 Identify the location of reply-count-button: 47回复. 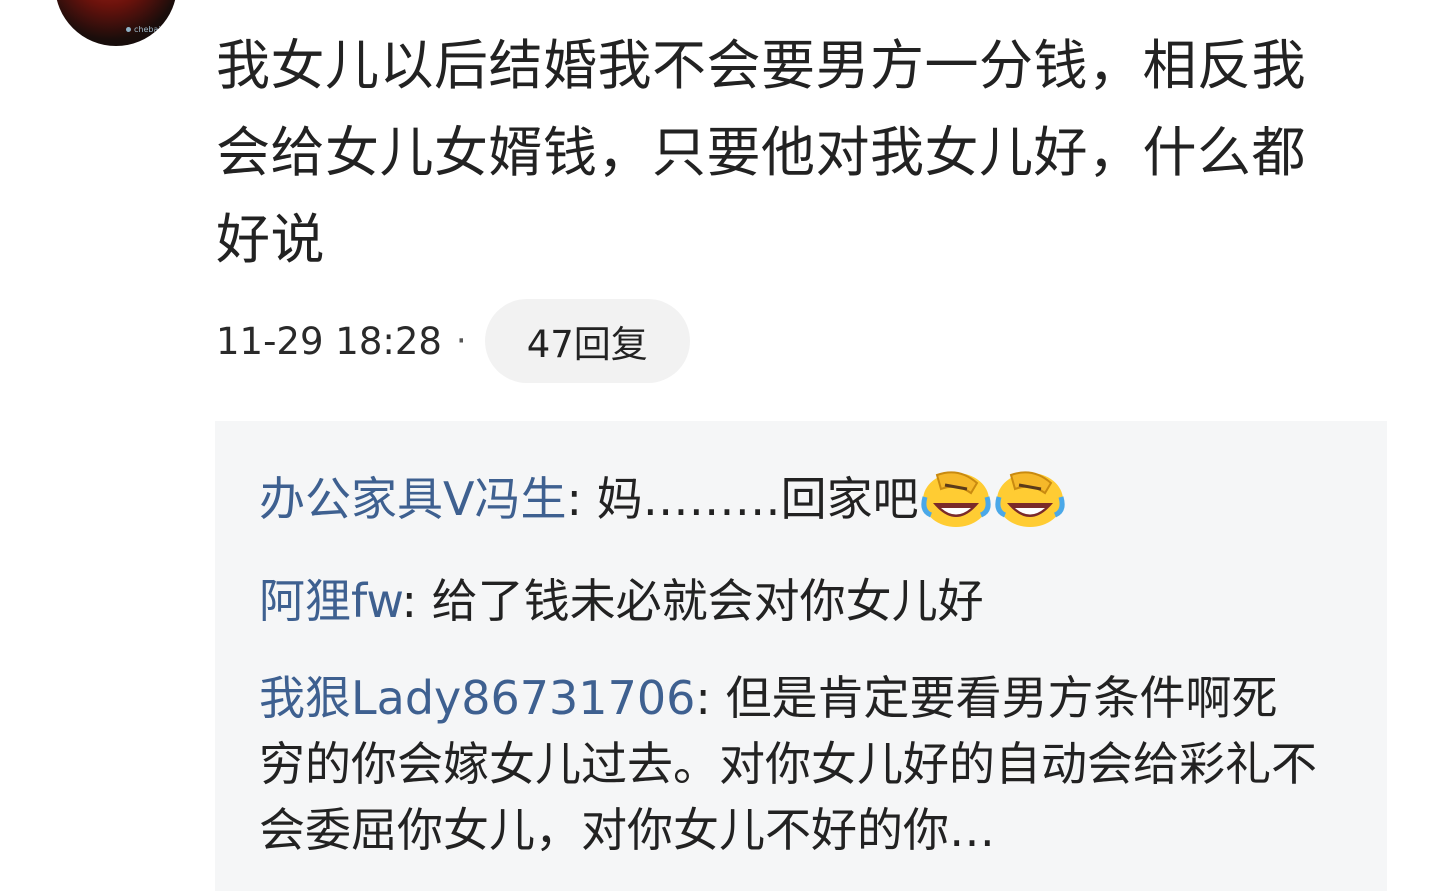
(587, 341).